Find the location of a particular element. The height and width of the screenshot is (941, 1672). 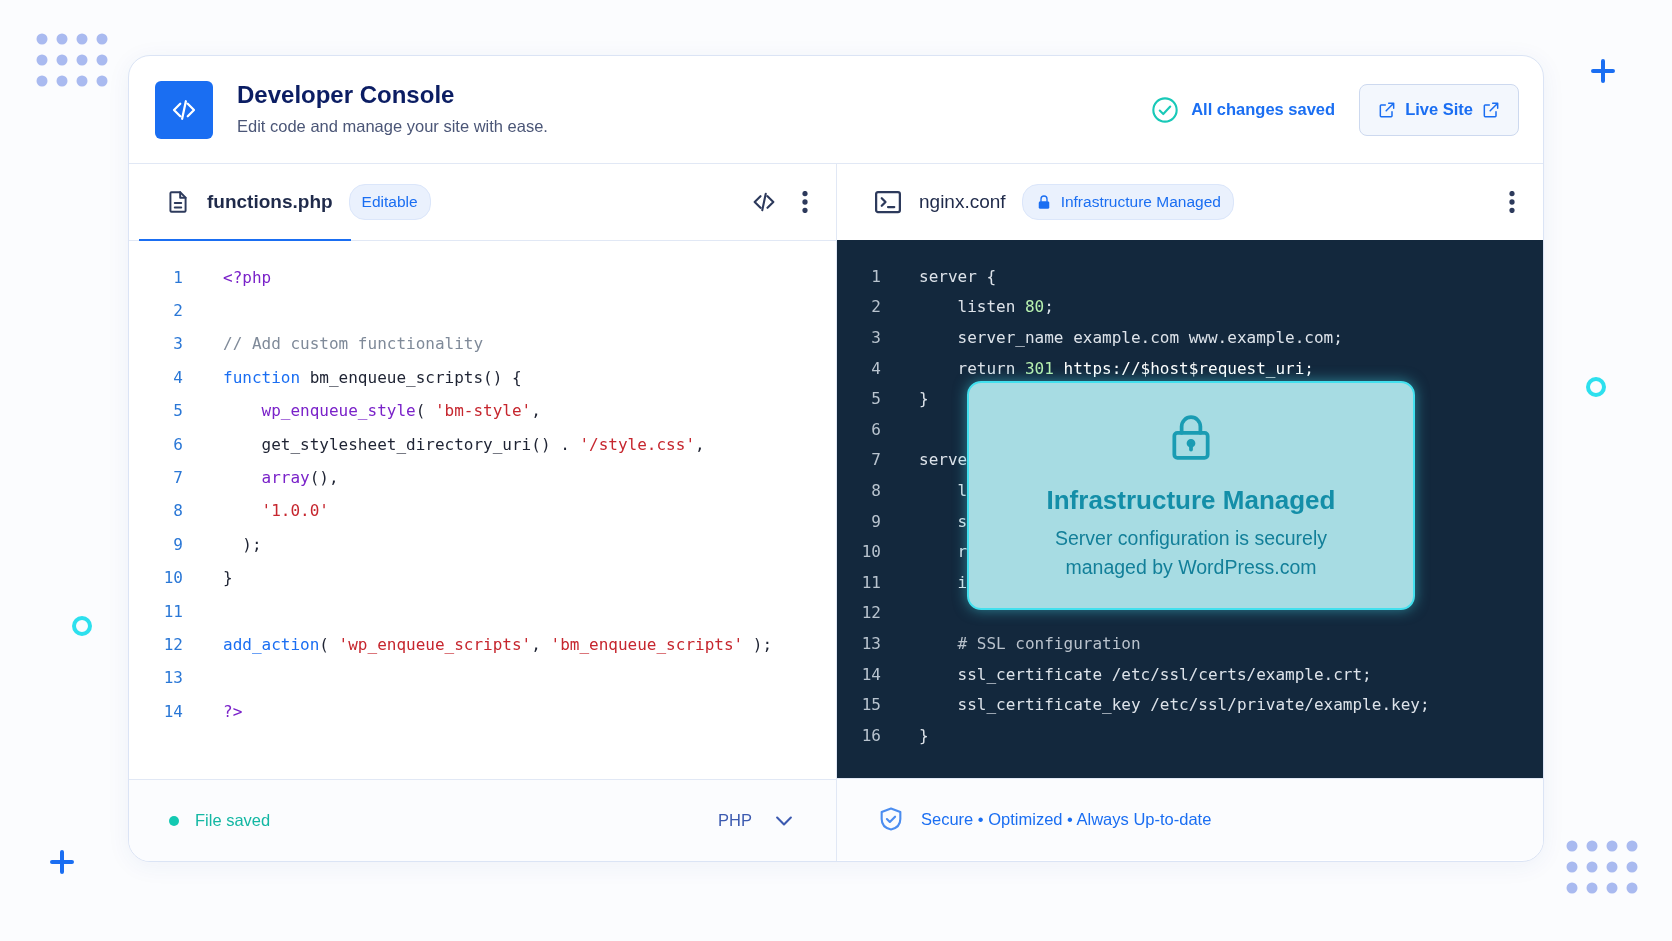

live-site-button: Live Site is located at coordinates (1439, 109).